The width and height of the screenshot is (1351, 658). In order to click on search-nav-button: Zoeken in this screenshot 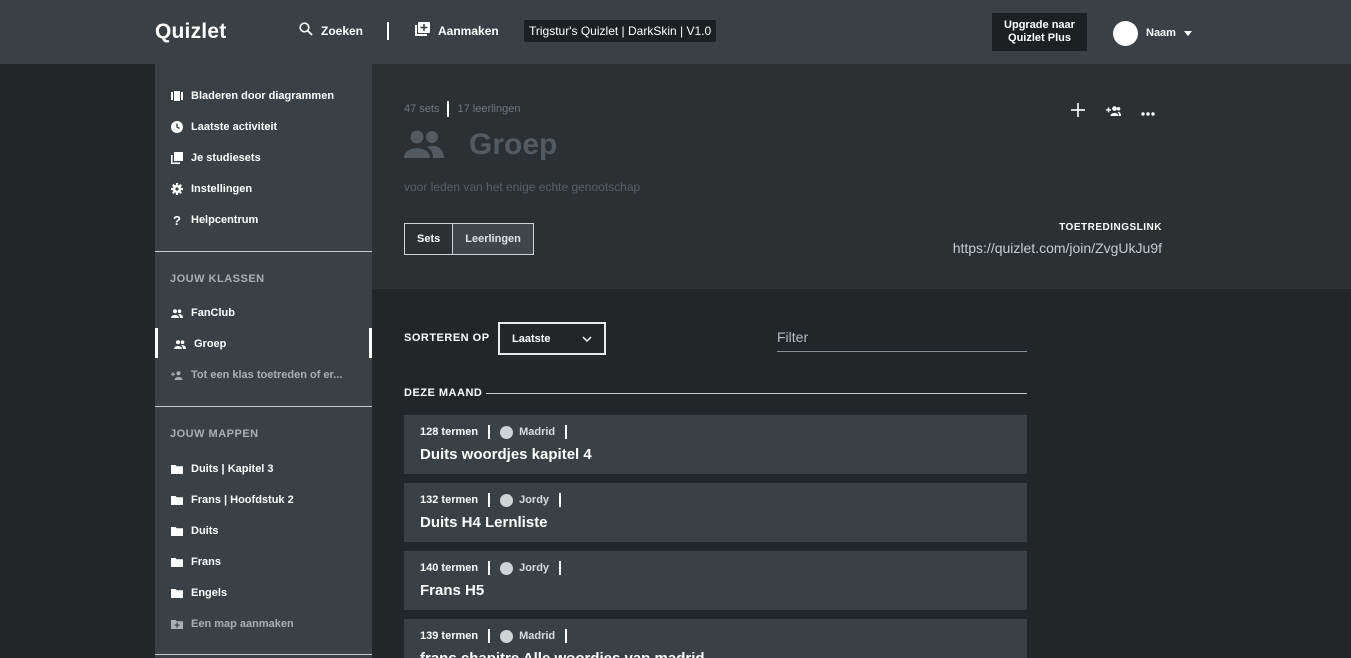, I will do `click(331, 30)`.